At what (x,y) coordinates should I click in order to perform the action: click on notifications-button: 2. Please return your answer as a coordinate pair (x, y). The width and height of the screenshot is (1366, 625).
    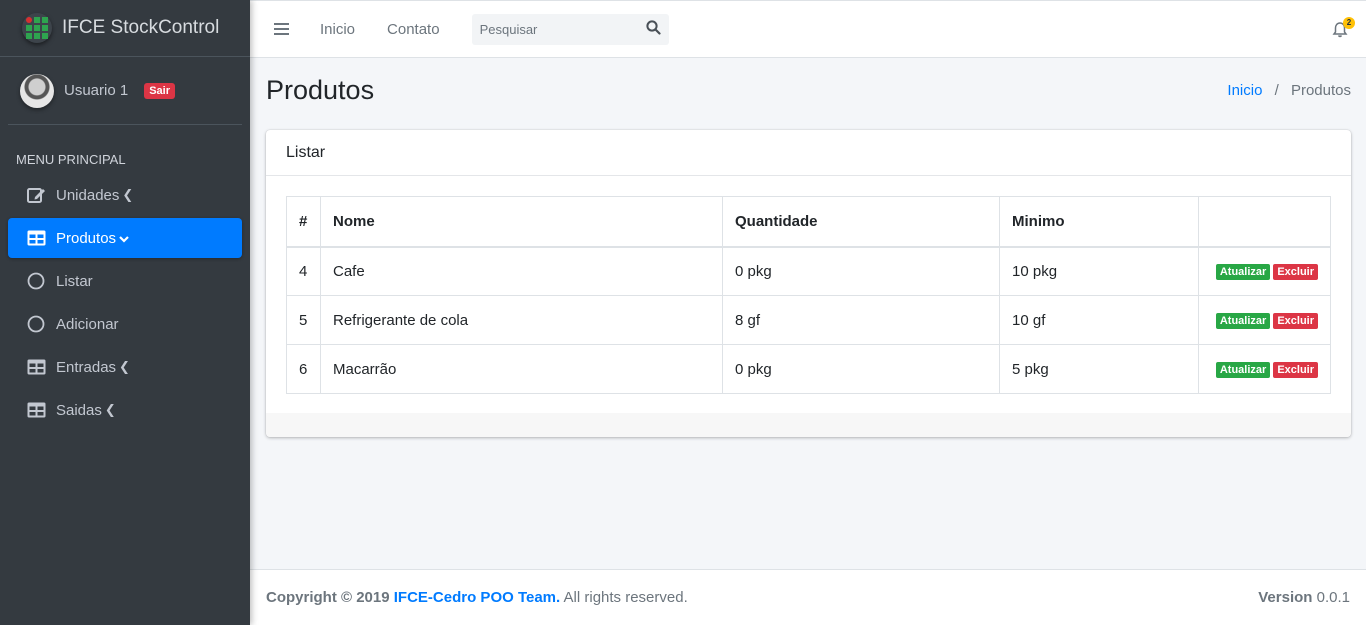
    Looking at the image, I should click on (1343, 28).